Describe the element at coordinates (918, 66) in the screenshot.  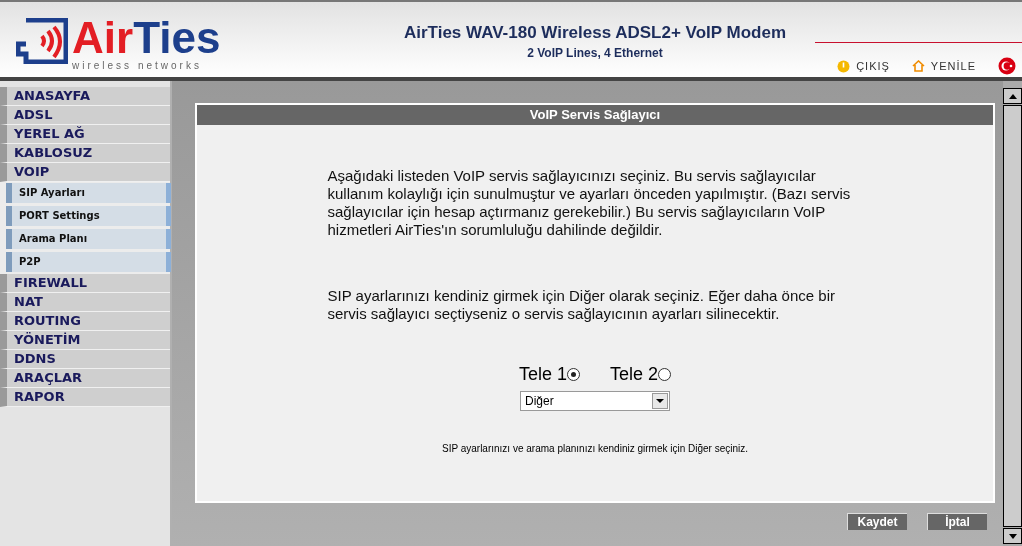
I see `home-icon` at that location.